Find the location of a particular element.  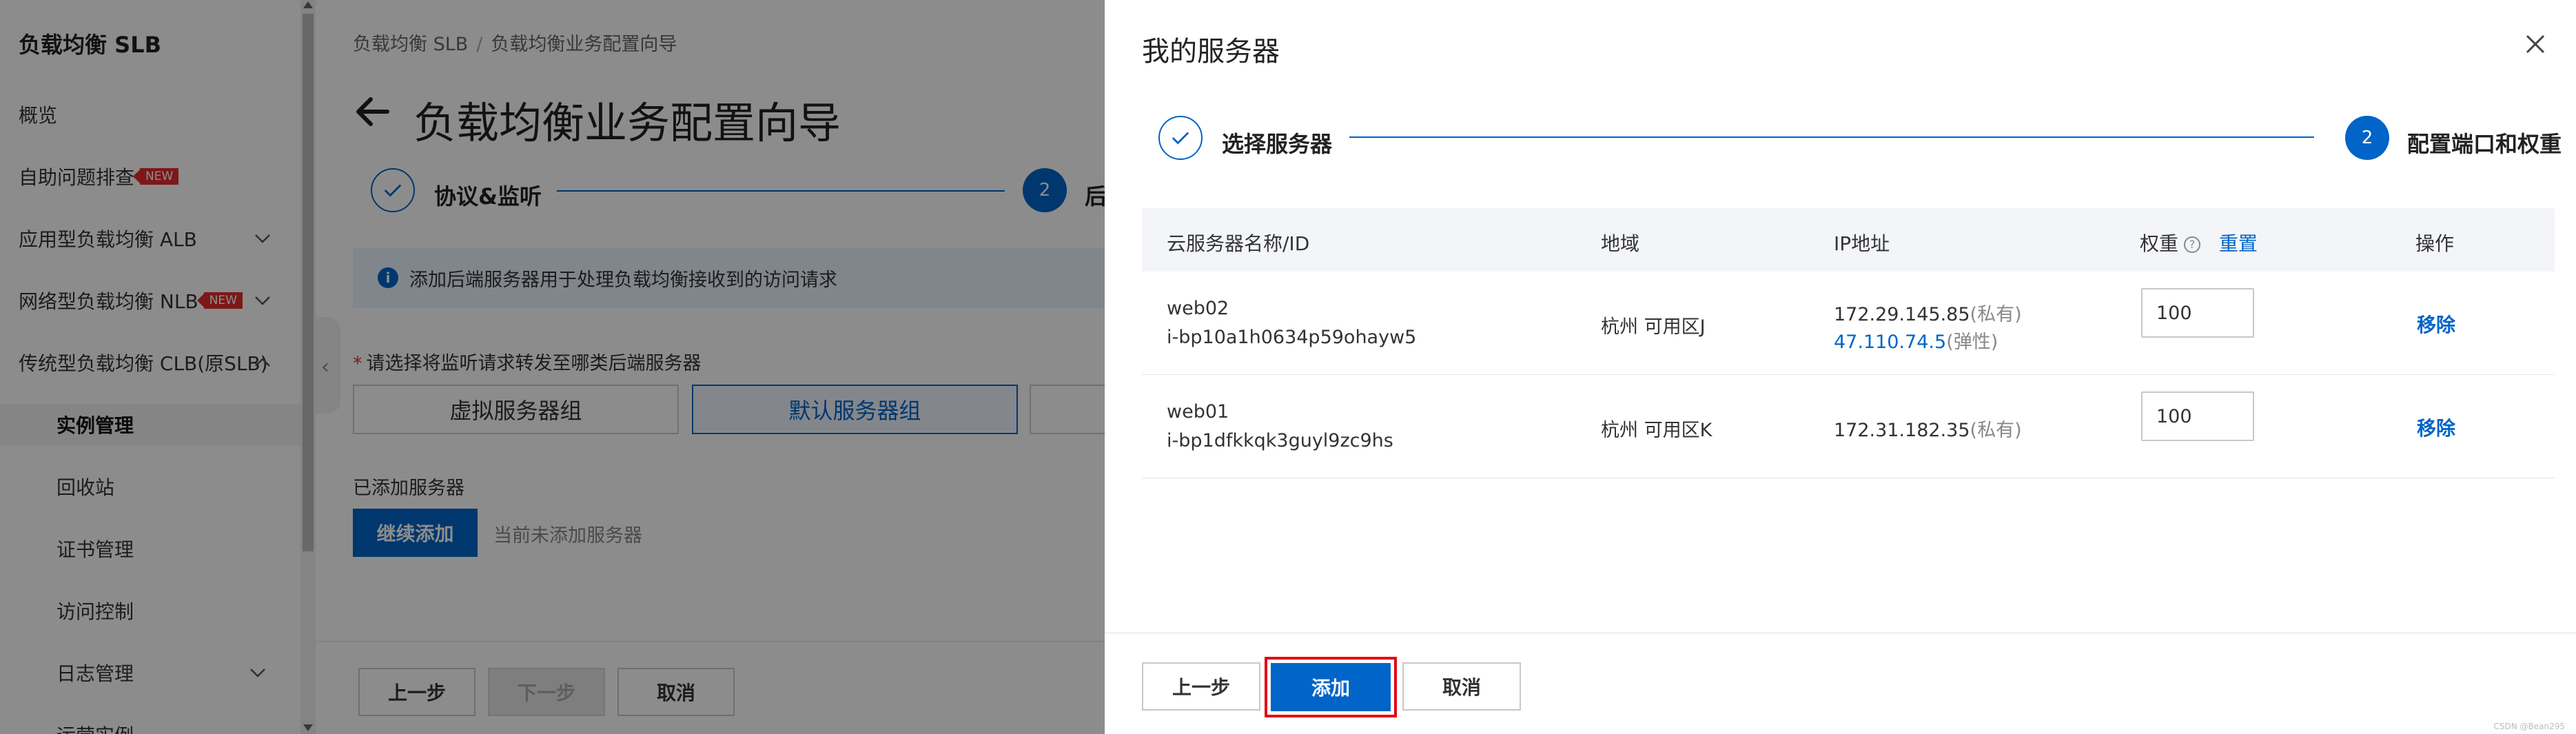

private-ip: 172.29.145.85 is located at coordinates (1902, 314).